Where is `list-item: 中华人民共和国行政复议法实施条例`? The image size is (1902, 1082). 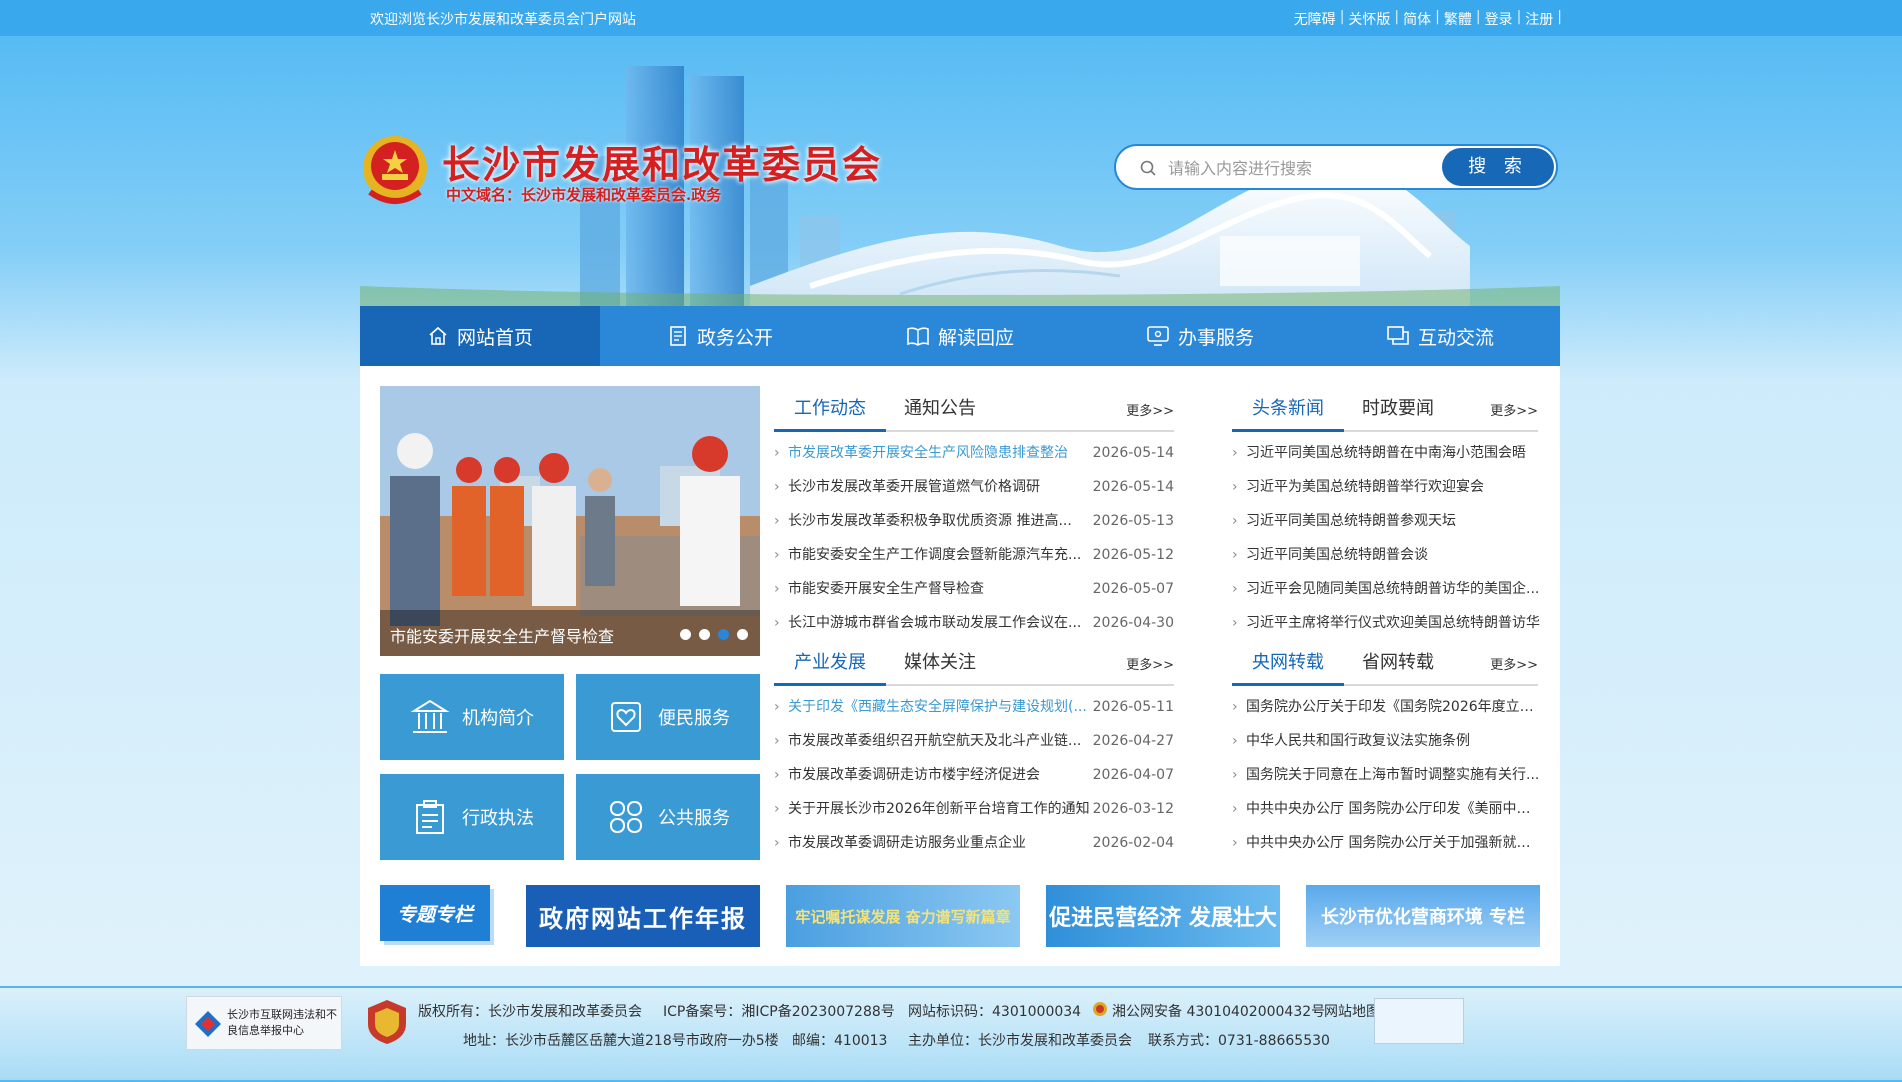 list-item: 中华人民共和国行政复议法实施条例 is located at coordinates (1385, 741).